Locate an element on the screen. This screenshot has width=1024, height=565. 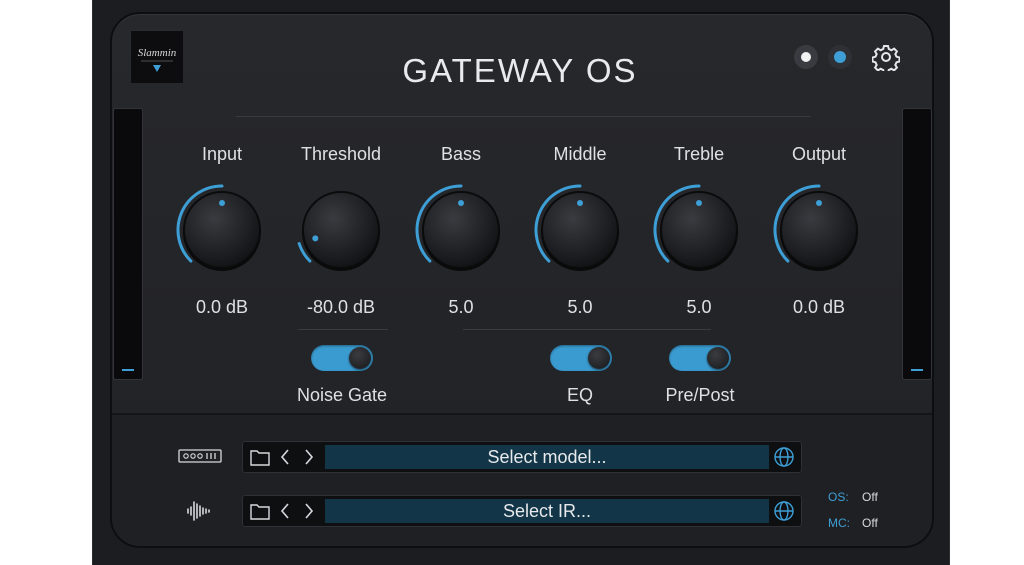
os-status-value: Off is located at coordinates (870, 497).